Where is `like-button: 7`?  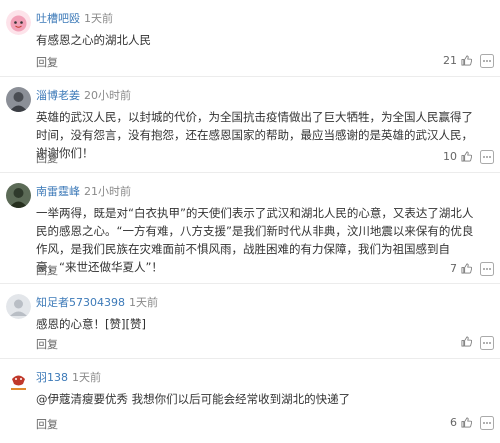
like-button: 7 is located at coordinates (461, 268).